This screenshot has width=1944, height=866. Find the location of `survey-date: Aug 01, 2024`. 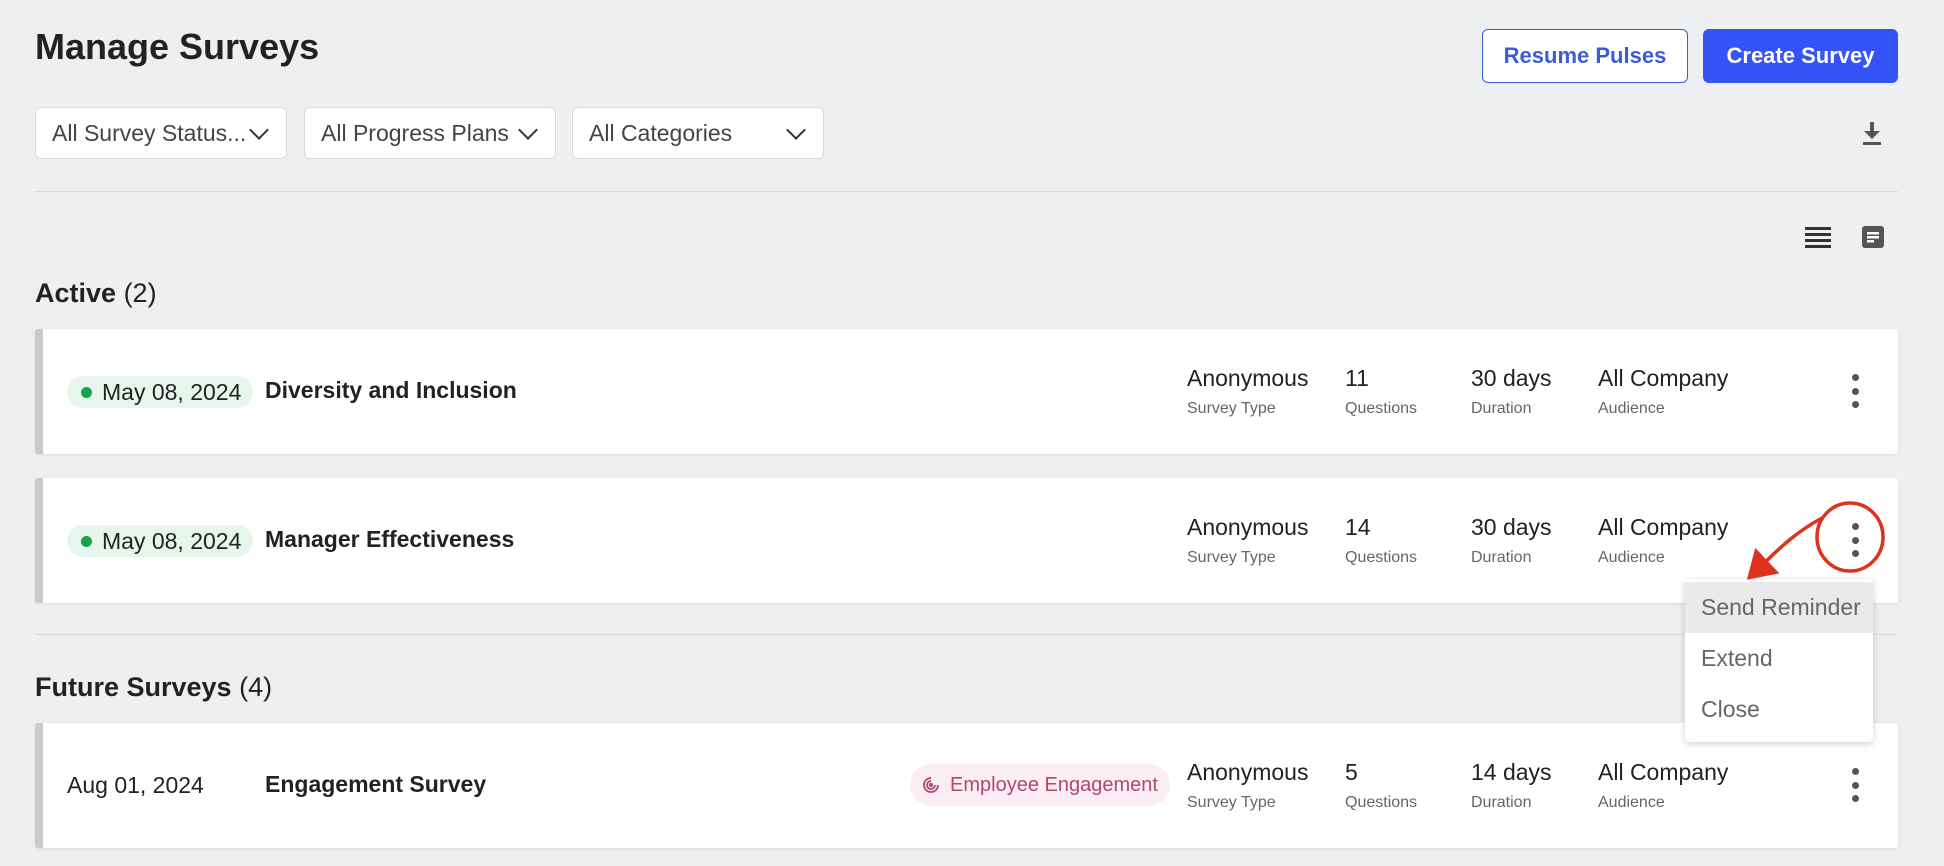

survey-date: Aug 01, 2024 is located at coordinates (135, 785).